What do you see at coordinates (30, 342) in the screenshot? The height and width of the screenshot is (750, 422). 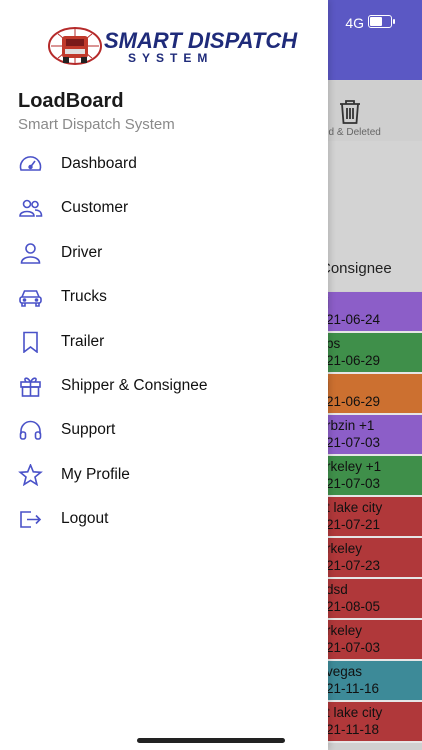 I see `bookmark-icon` at bounding box center [30, 342].